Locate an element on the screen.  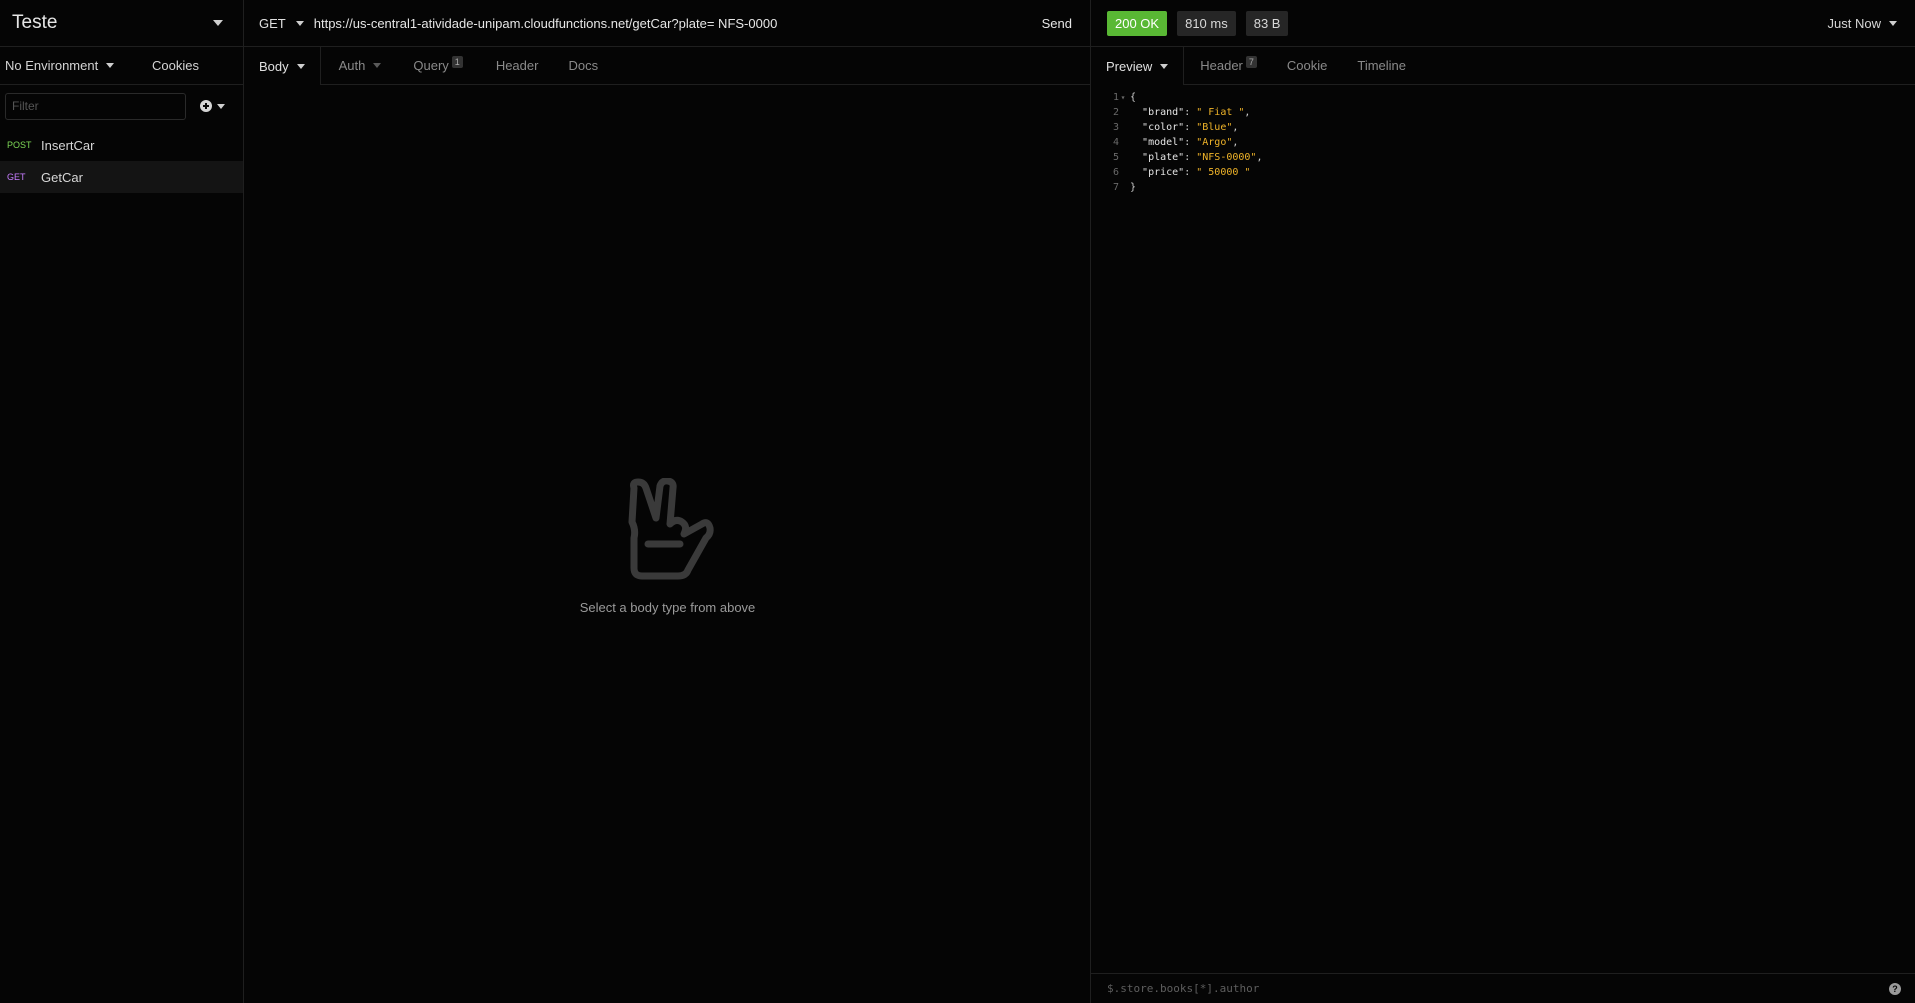
help-icon: ? is located at coordinates (1895, 988).